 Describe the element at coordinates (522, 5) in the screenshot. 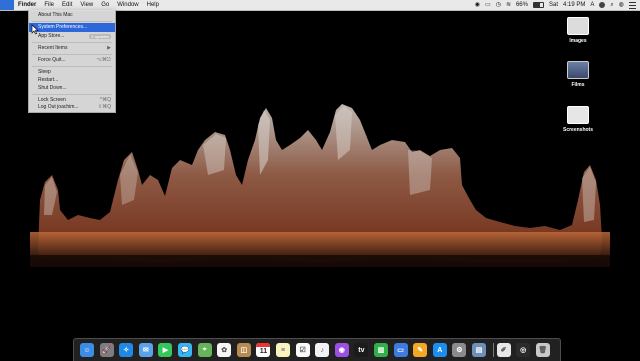

I see `battery-percent: 66%` at that location.